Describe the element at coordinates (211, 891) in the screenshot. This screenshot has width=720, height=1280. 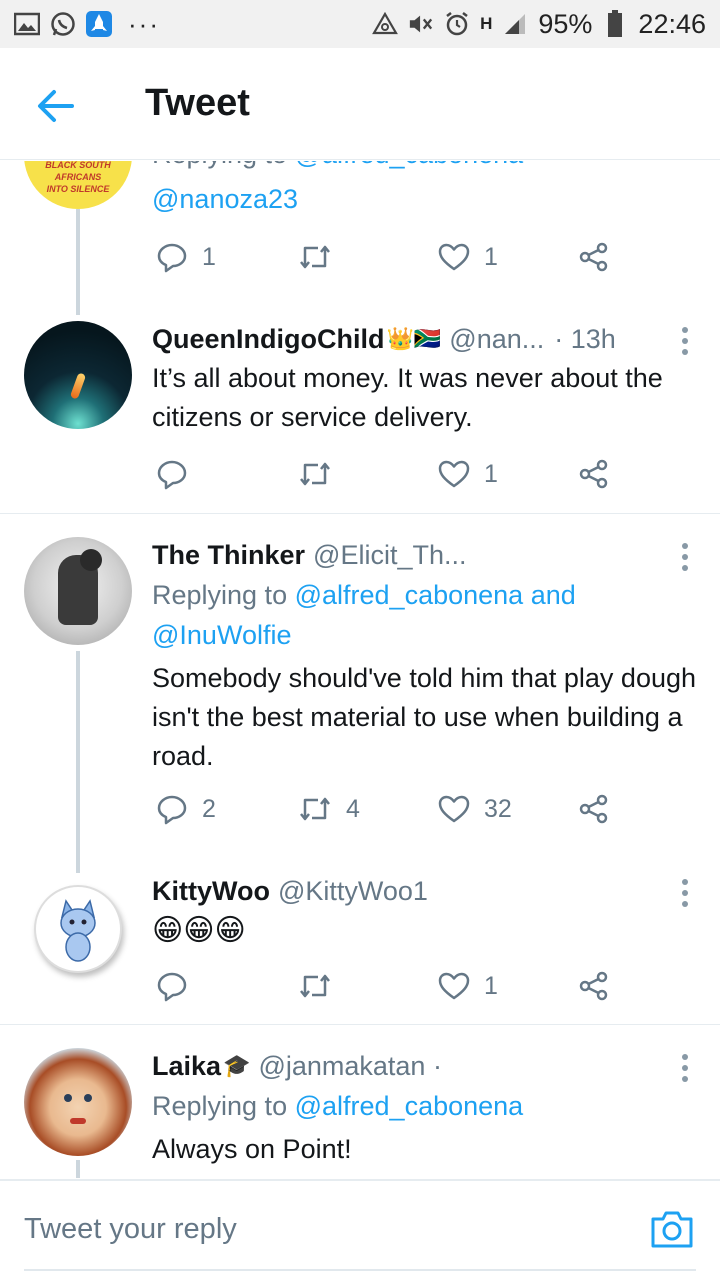
I see `display-name: KittyWoo` at that location.